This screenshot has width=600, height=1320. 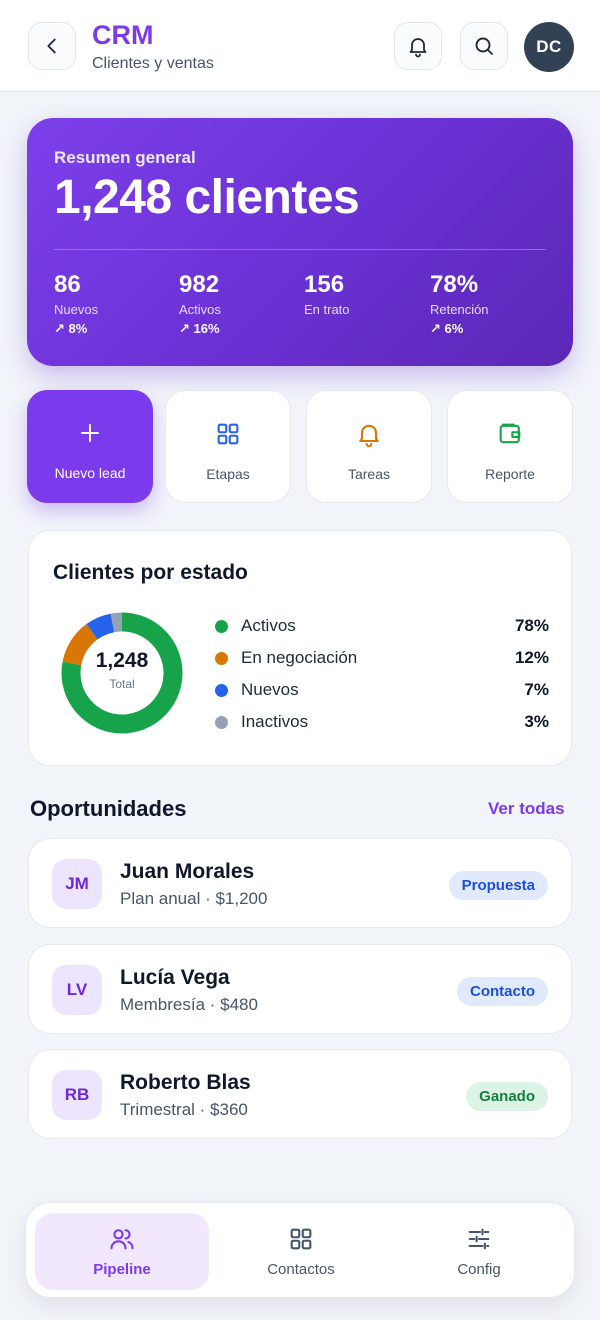 I want to click on stat-value: 982, so click(x=199, y=284).